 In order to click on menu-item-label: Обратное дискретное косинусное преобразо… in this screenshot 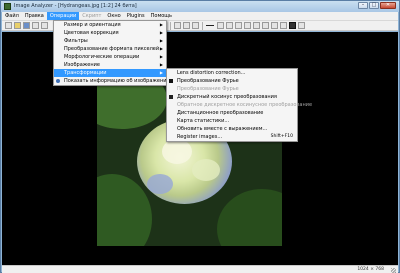, I will do `click(245, 105)`.